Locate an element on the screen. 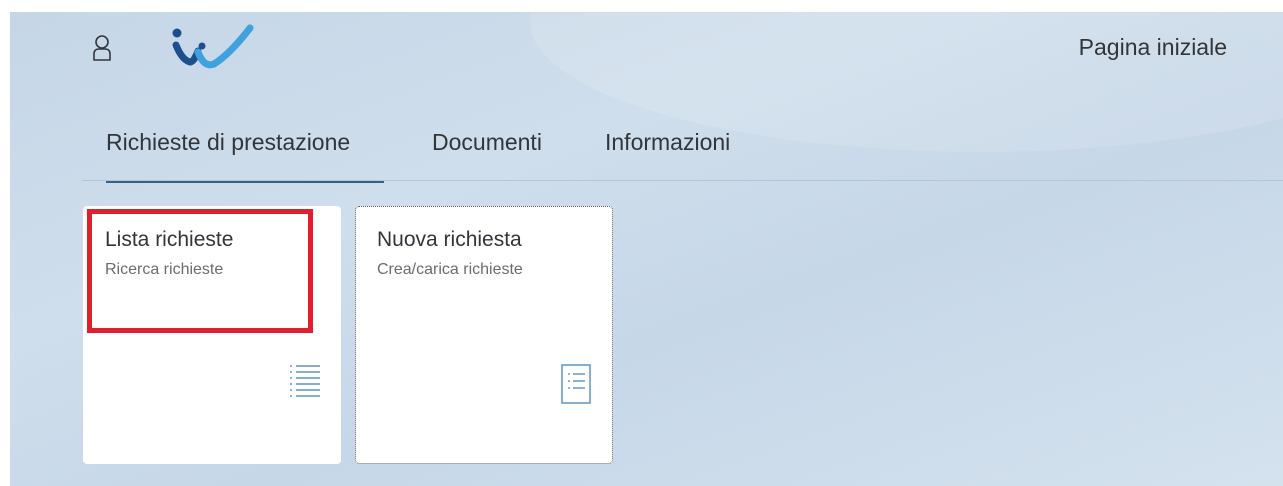 The image size is (1283, 486). tile-title: Nuova richiesta is located at coordinates (449, 239).